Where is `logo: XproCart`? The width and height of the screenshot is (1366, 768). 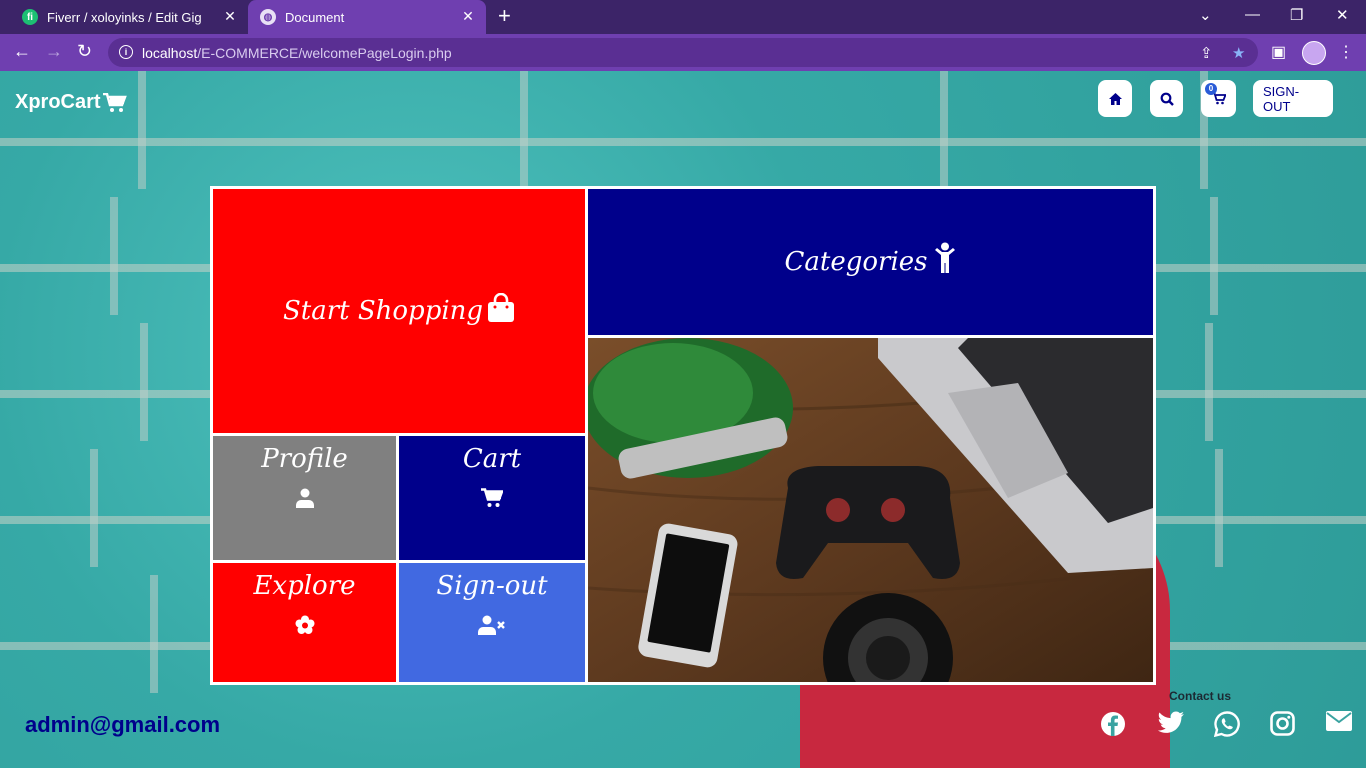
logo: XproCart is located at coordinates (71, 102).